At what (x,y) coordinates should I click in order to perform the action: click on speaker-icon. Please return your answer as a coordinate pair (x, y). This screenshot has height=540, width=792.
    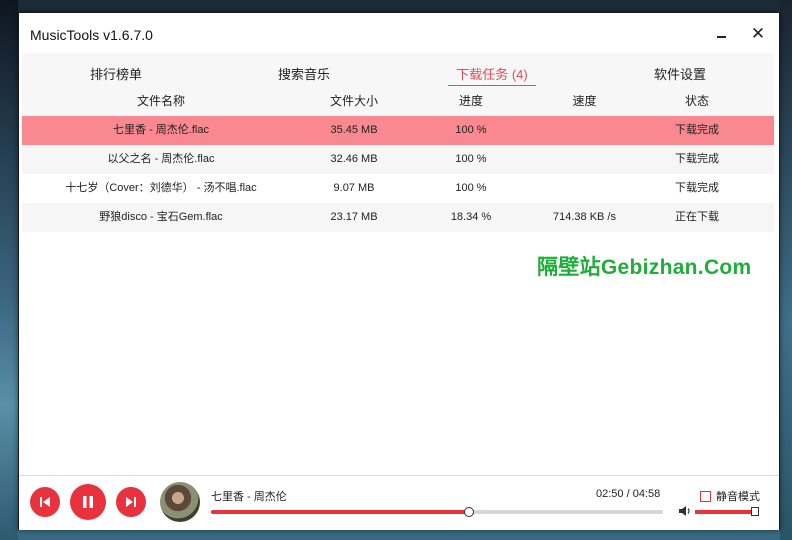
    Looking at the image, I should click on (685, 511).